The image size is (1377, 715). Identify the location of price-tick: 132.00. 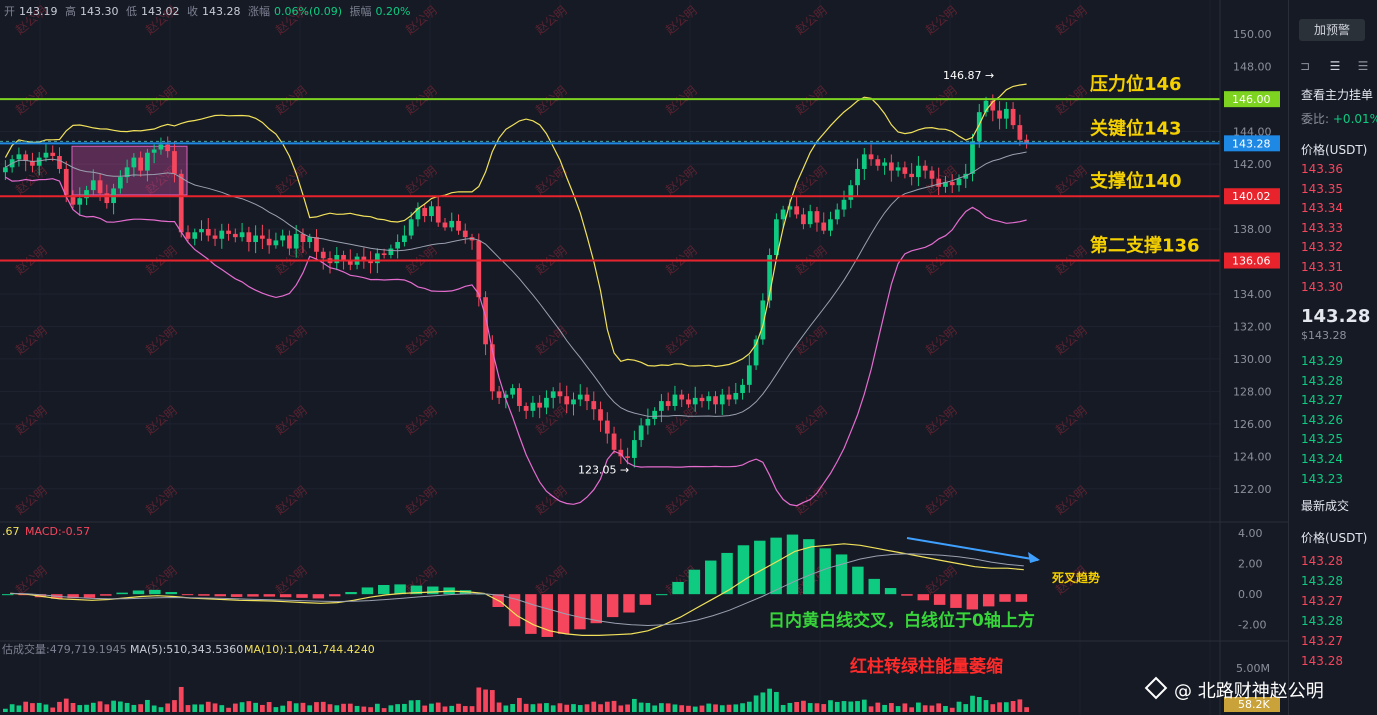
(1252, 326).